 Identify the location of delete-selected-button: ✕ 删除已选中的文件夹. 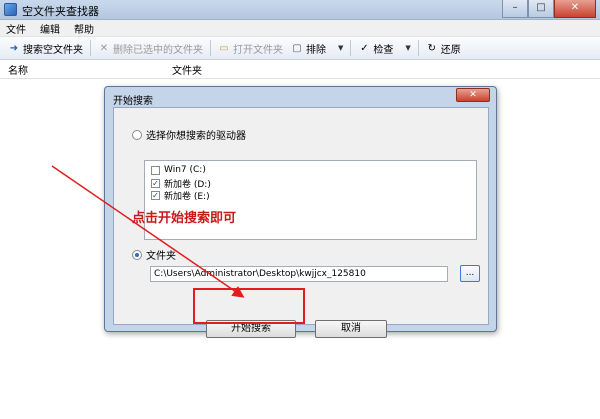
(150, 48).